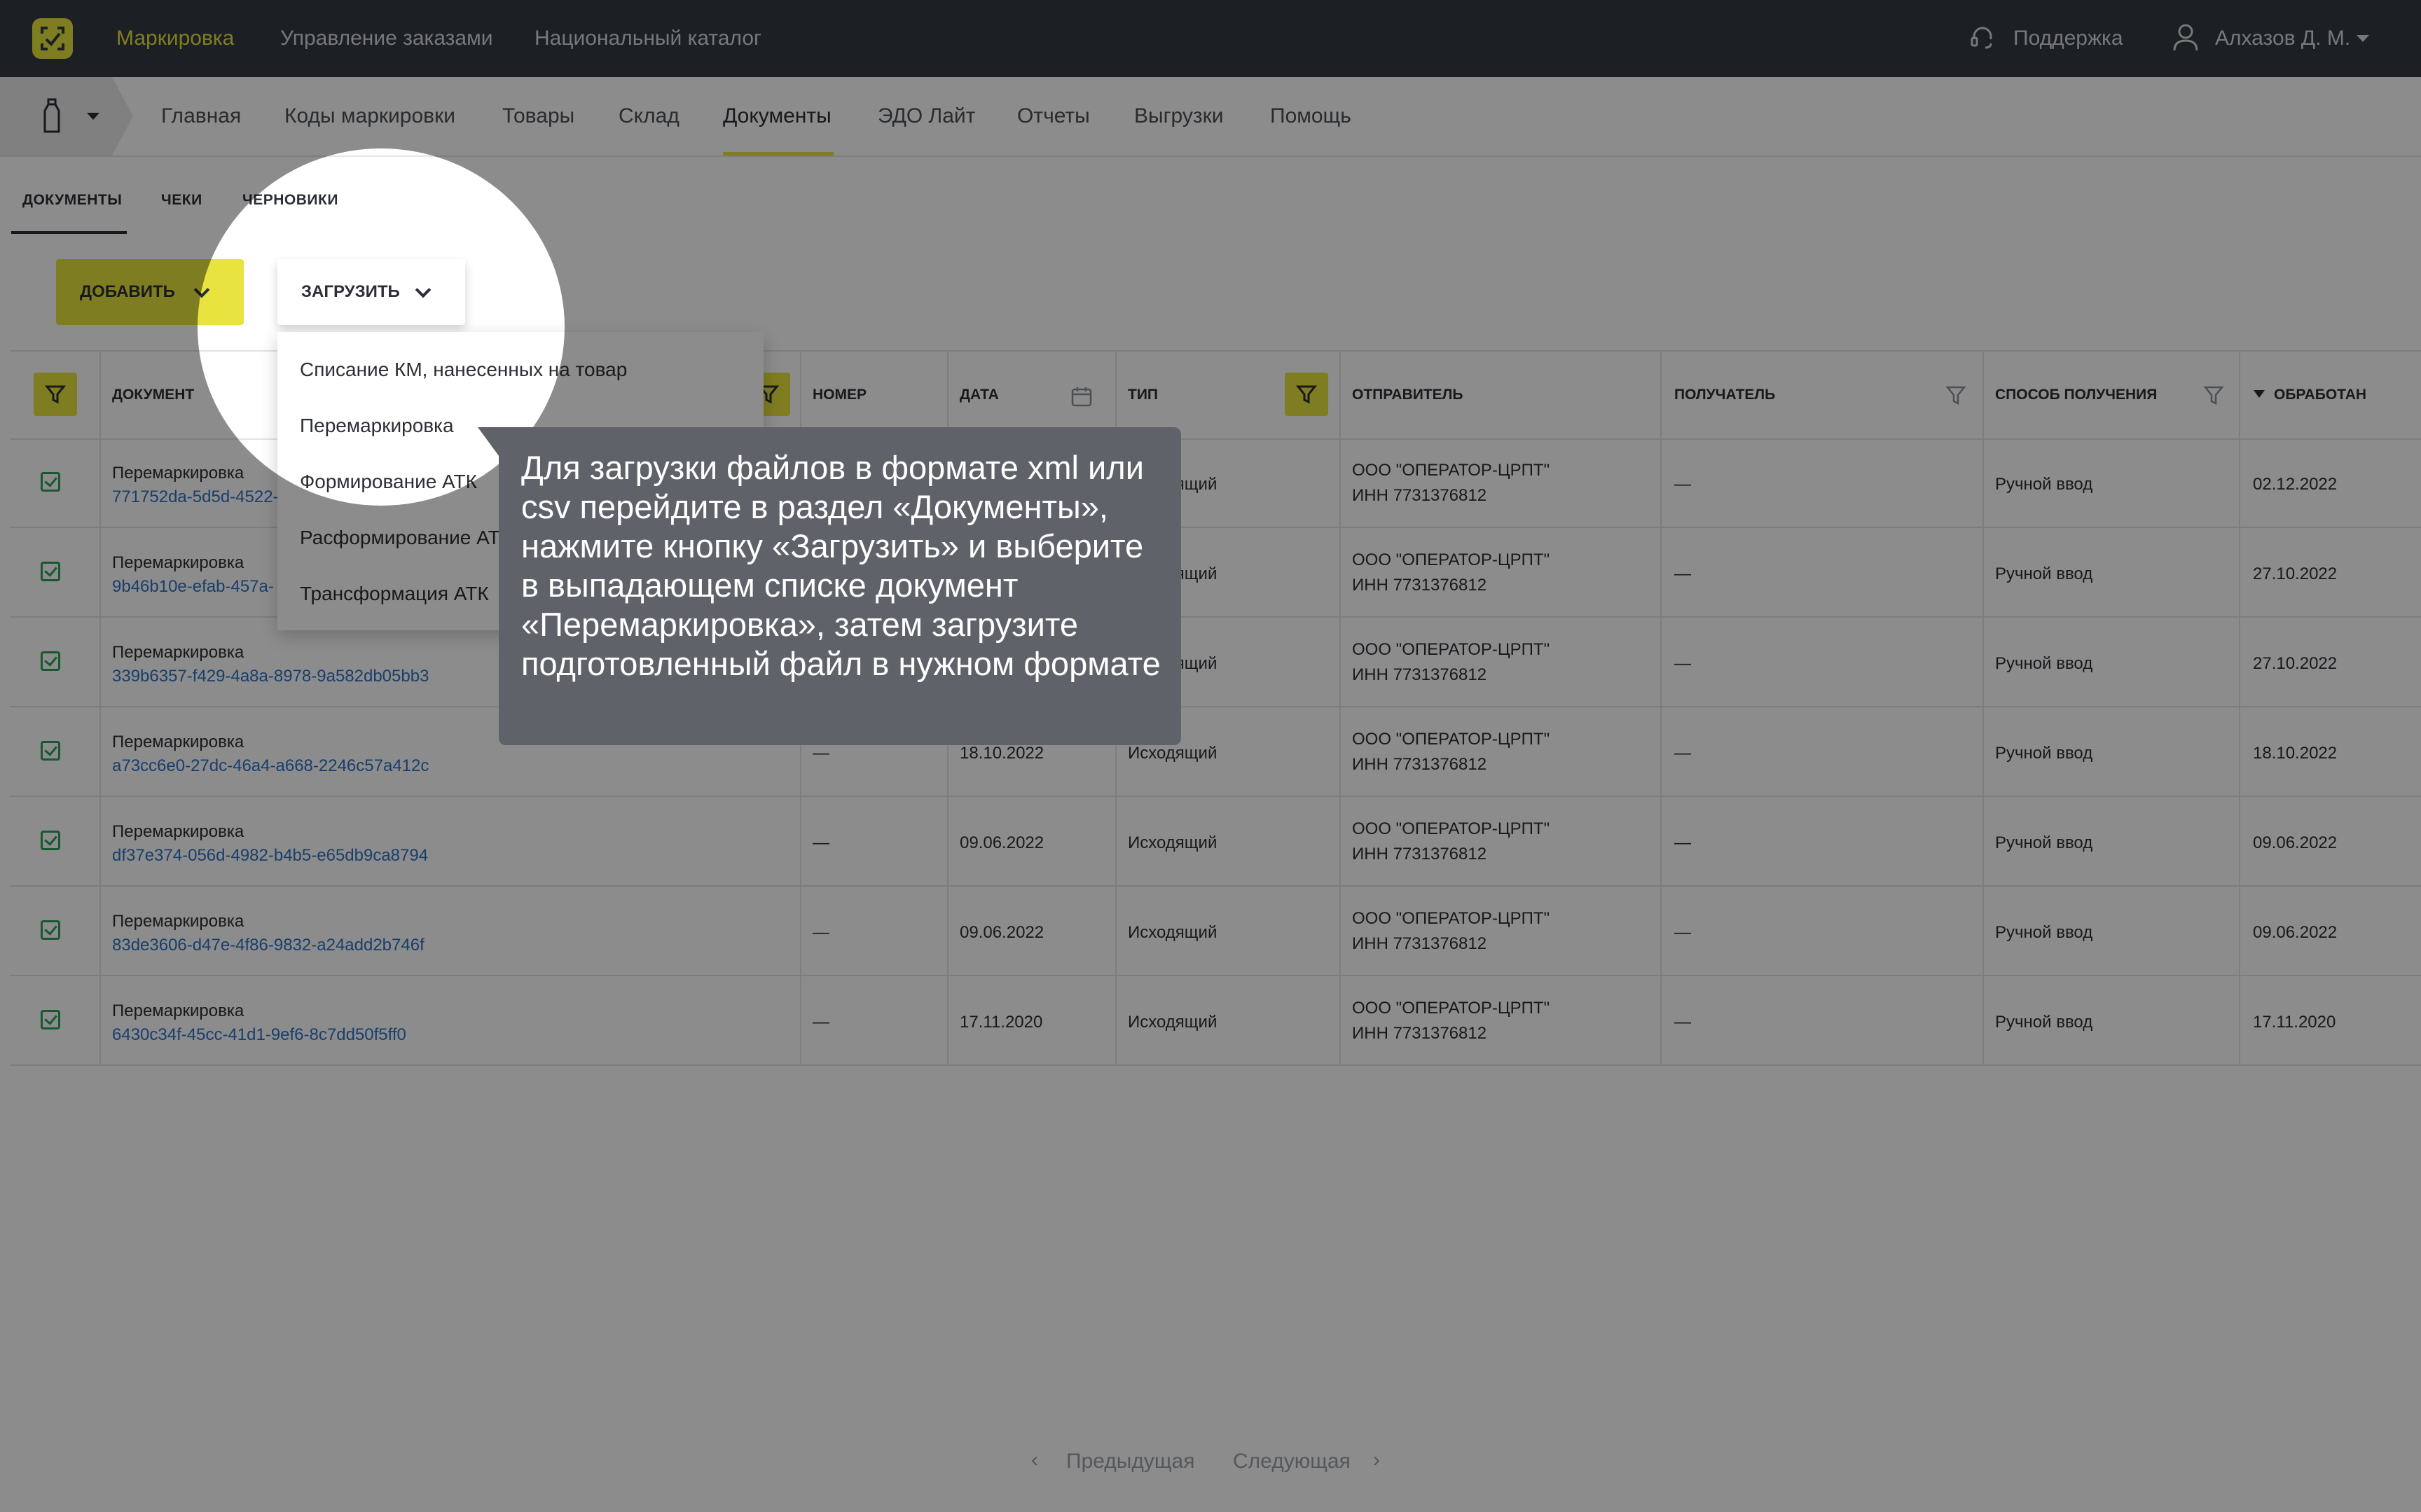 The image size is (2421, 1512). I want to click on top-nav-orders: Управление заказами, so click(386, 38).